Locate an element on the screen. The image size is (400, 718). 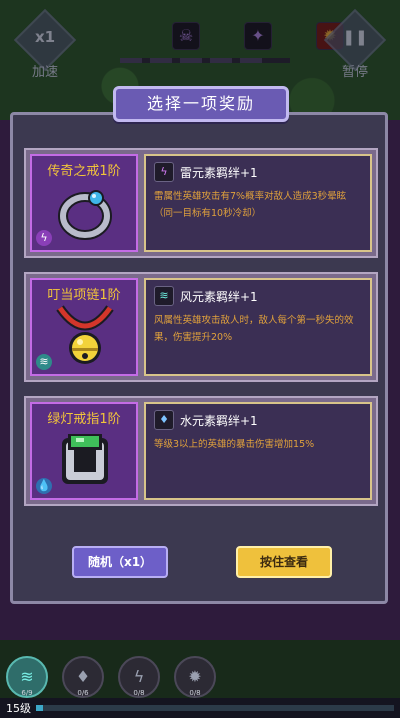
level-bar: 15级 is located at coordinates (200, 708).